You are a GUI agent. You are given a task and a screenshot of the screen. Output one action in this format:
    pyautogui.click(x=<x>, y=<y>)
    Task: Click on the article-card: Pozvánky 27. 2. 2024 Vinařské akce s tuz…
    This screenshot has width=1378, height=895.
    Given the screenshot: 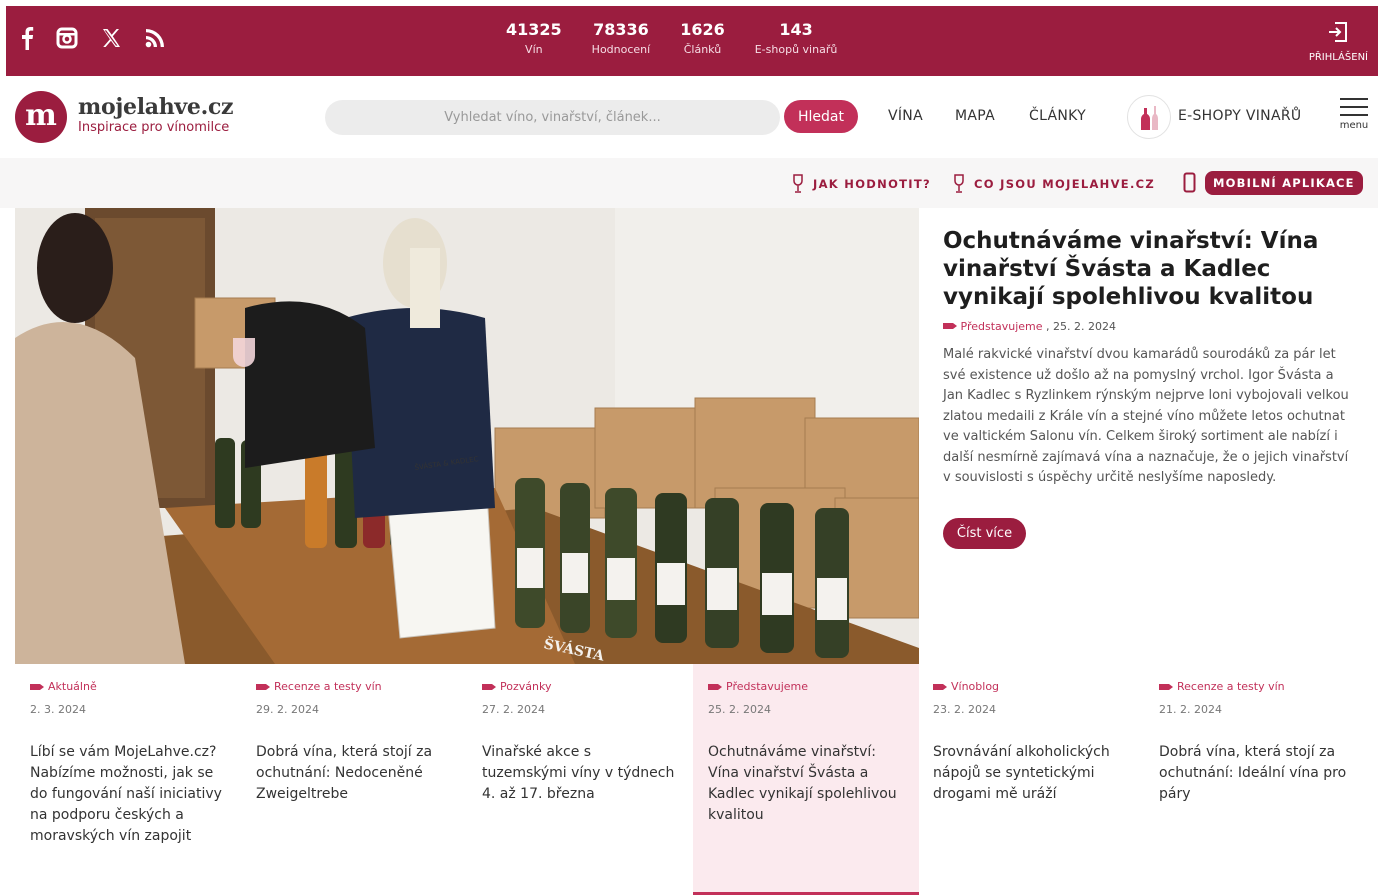 What is the action you would take?
    pyautogui.click(x=580, y=779)
    